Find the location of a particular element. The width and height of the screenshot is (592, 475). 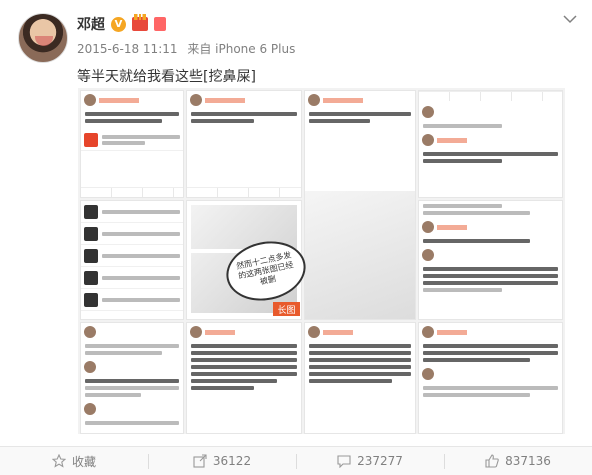

share-icon is located at coordinates (200, 461).